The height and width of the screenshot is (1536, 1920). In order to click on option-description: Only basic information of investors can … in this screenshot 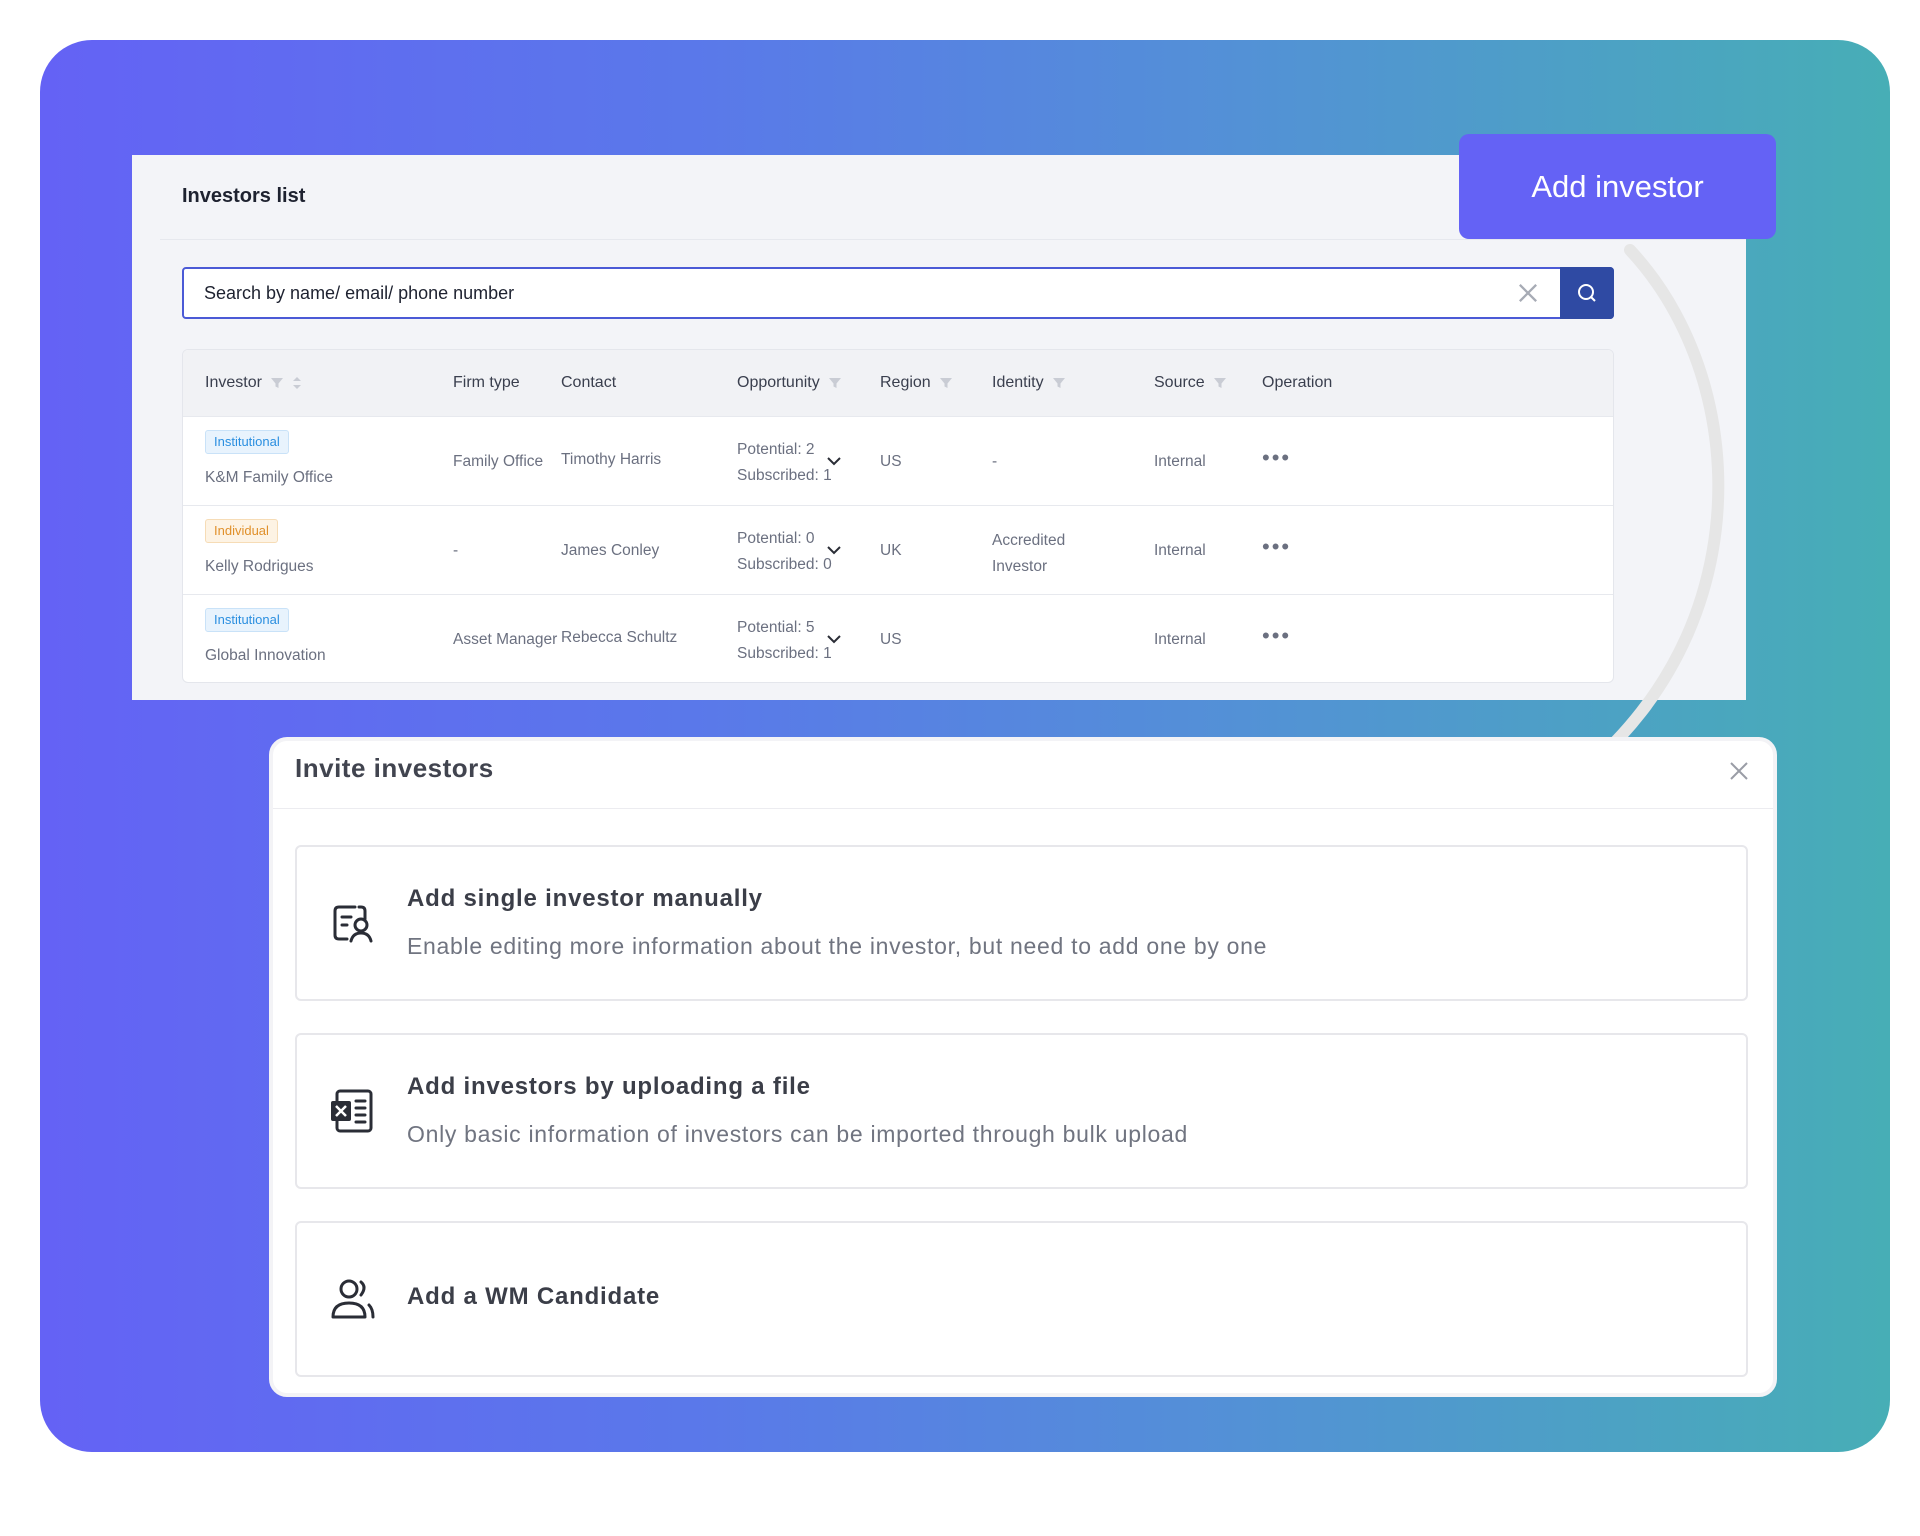, I will do `click(797, 1134)`.